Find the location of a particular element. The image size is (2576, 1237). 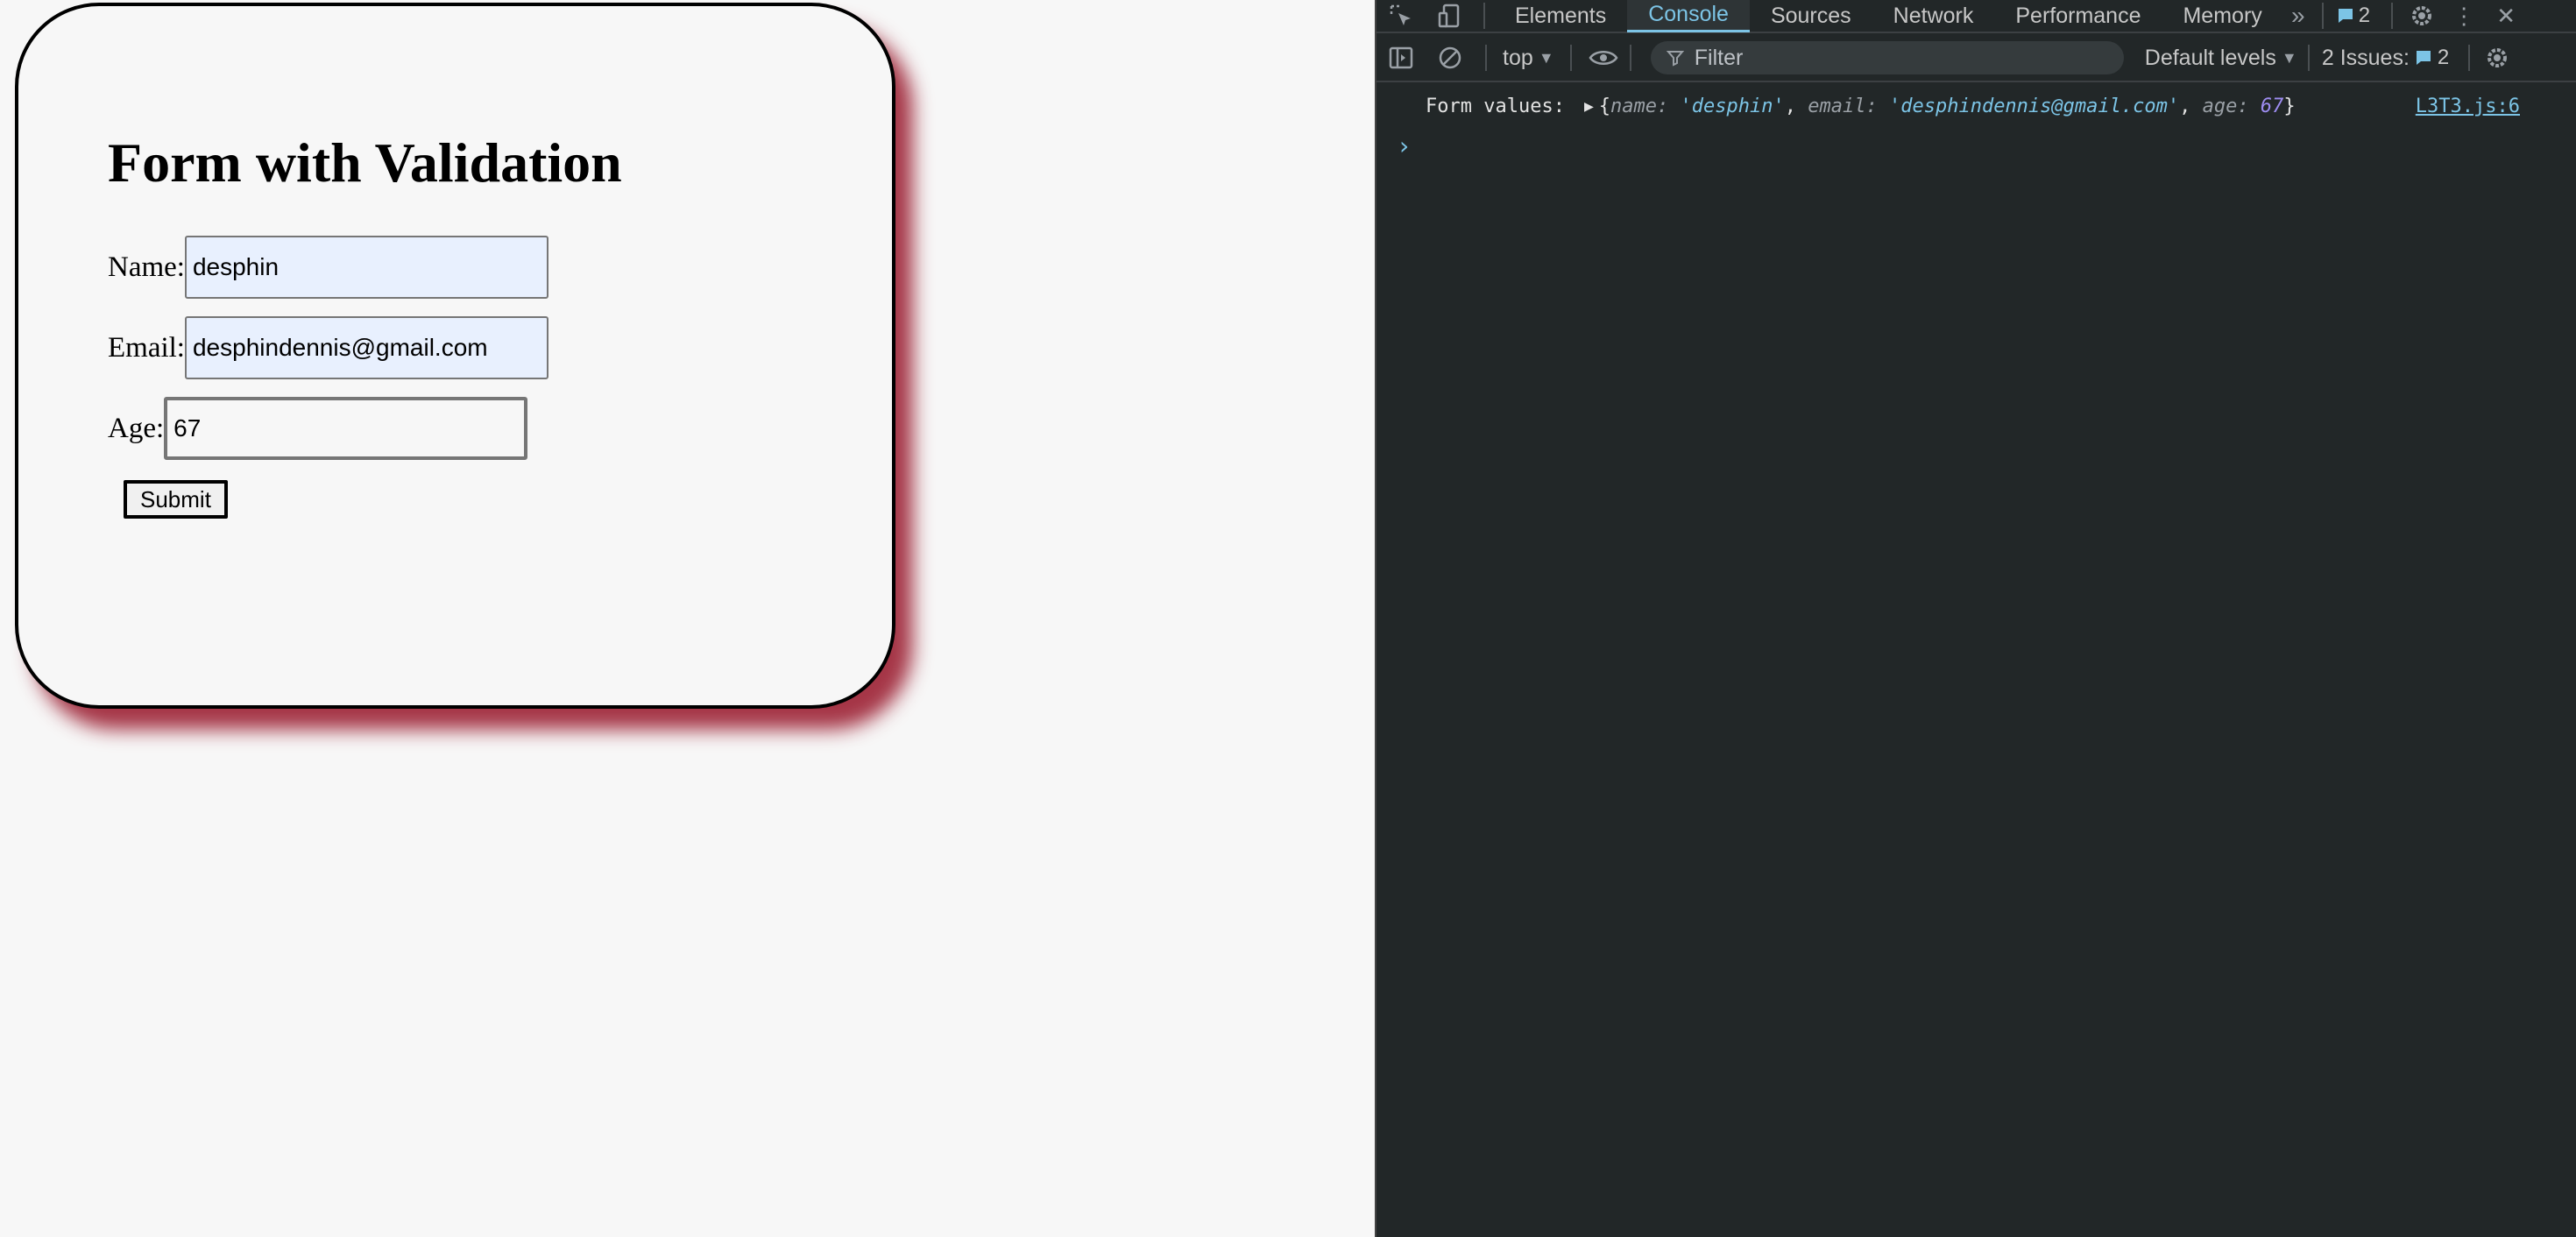

tab-memory: Memory is located at coordinates (2222, 16).